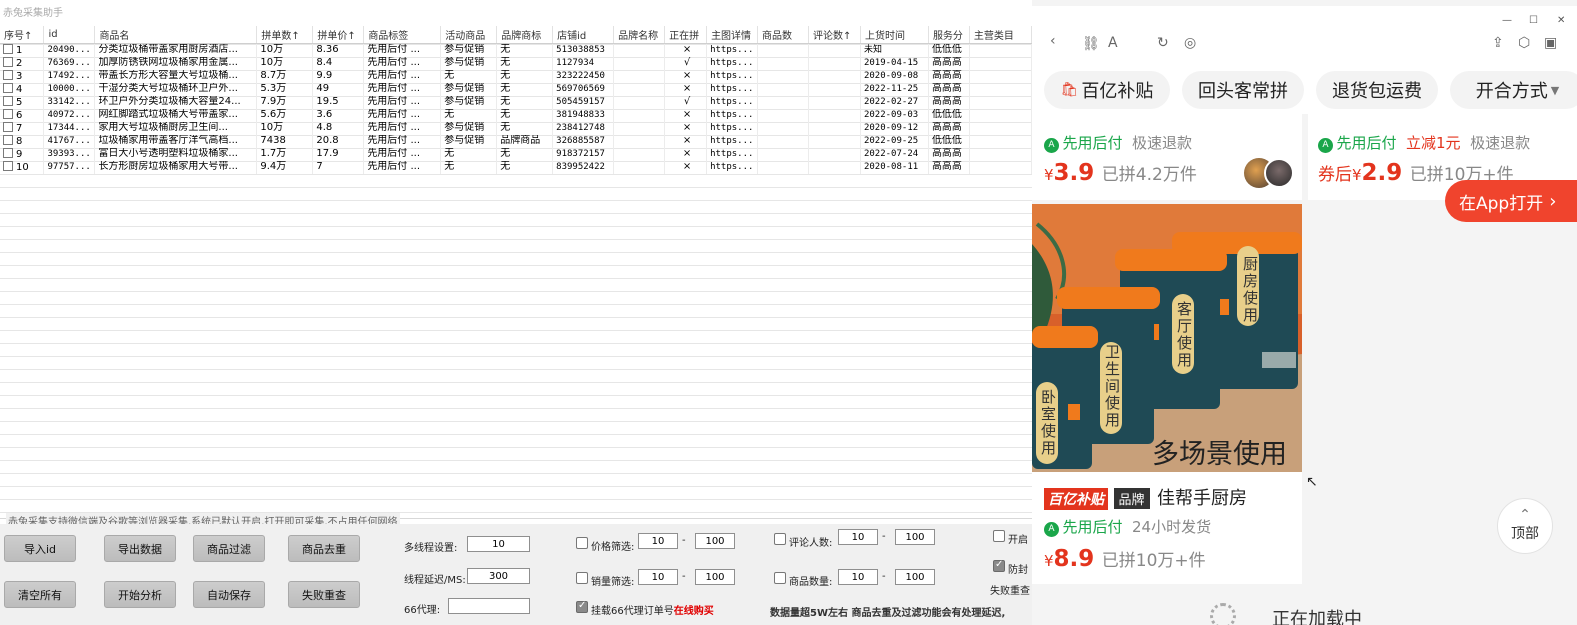 Image resolution: width=1577 pixels, height=625 pixels. Describe the element at coordinates (1053, 41) in the screenshot. I see `back-icon: ‹` at that location.